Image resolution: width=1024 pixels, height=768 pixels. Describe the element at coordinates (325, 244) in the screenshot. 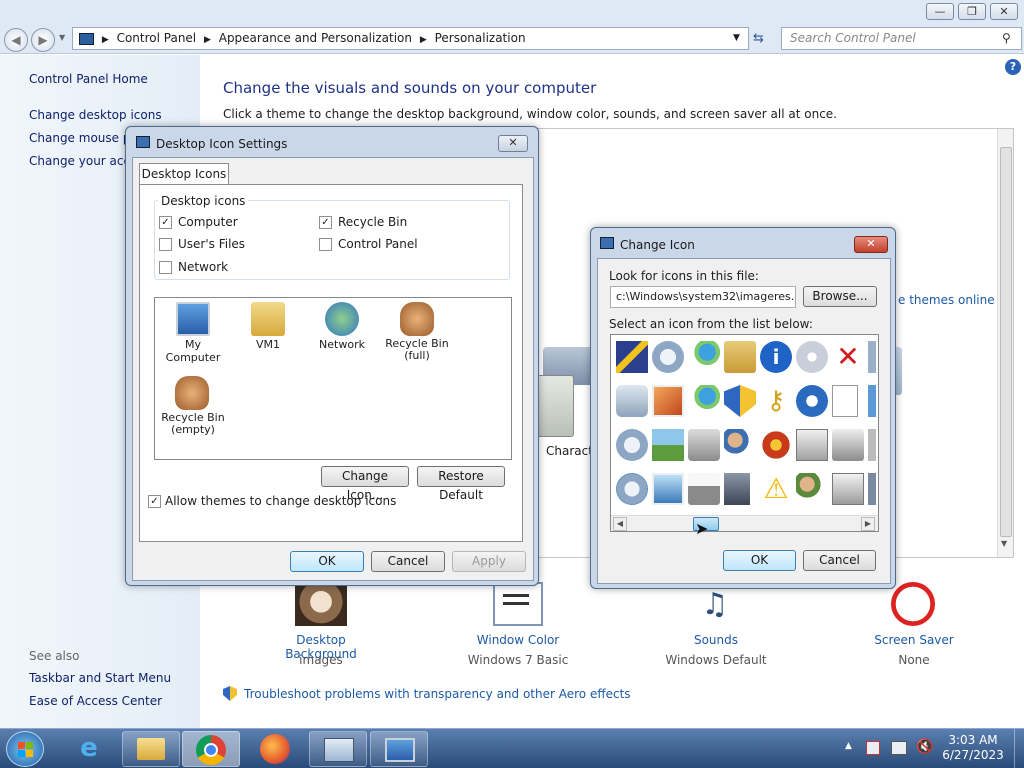

I see `control-panel-checkbox` at that location.